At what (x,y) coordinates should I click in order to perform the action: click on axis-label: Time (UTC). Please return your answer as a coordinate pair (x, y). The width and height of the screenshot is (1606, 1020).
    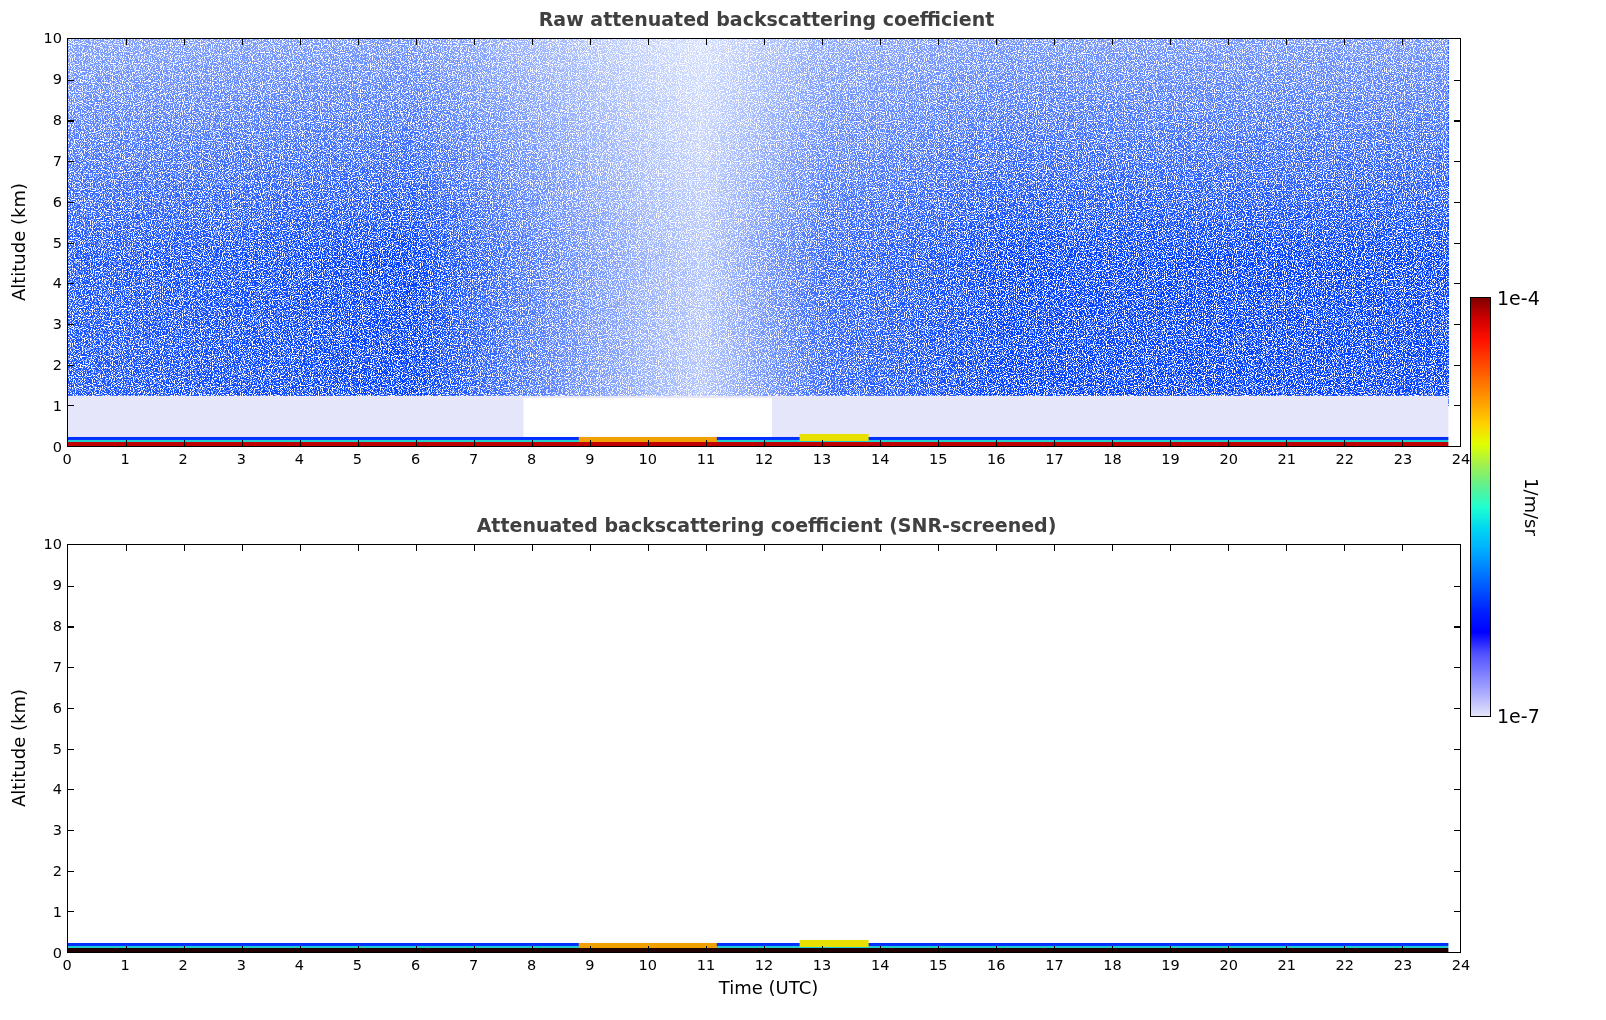
    Looking at the image, I should click on (768, 987).